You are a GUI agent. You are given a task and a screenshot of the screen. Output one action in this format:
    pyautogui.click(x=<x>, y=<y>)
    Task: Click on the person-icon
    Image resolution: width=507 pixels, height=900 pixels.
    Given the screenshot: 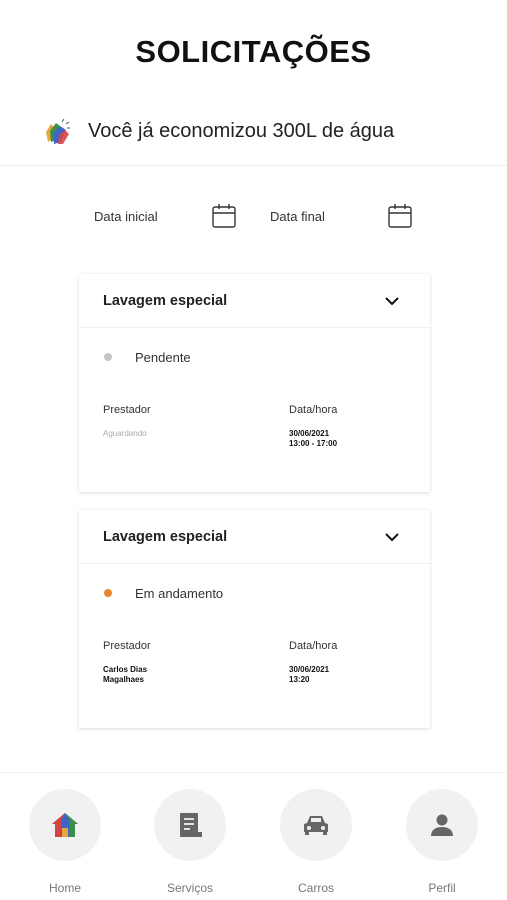 What is the action you would take?
    pyautogui.click(x=442, y=825)
    